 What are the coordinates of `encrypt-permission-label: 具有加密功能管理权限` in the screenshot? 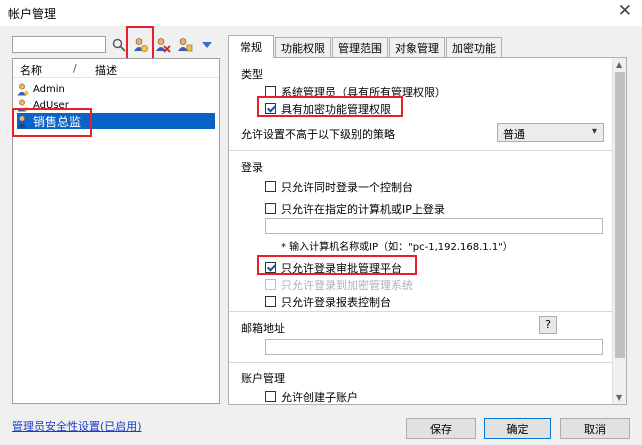 It's located at (336, 109).